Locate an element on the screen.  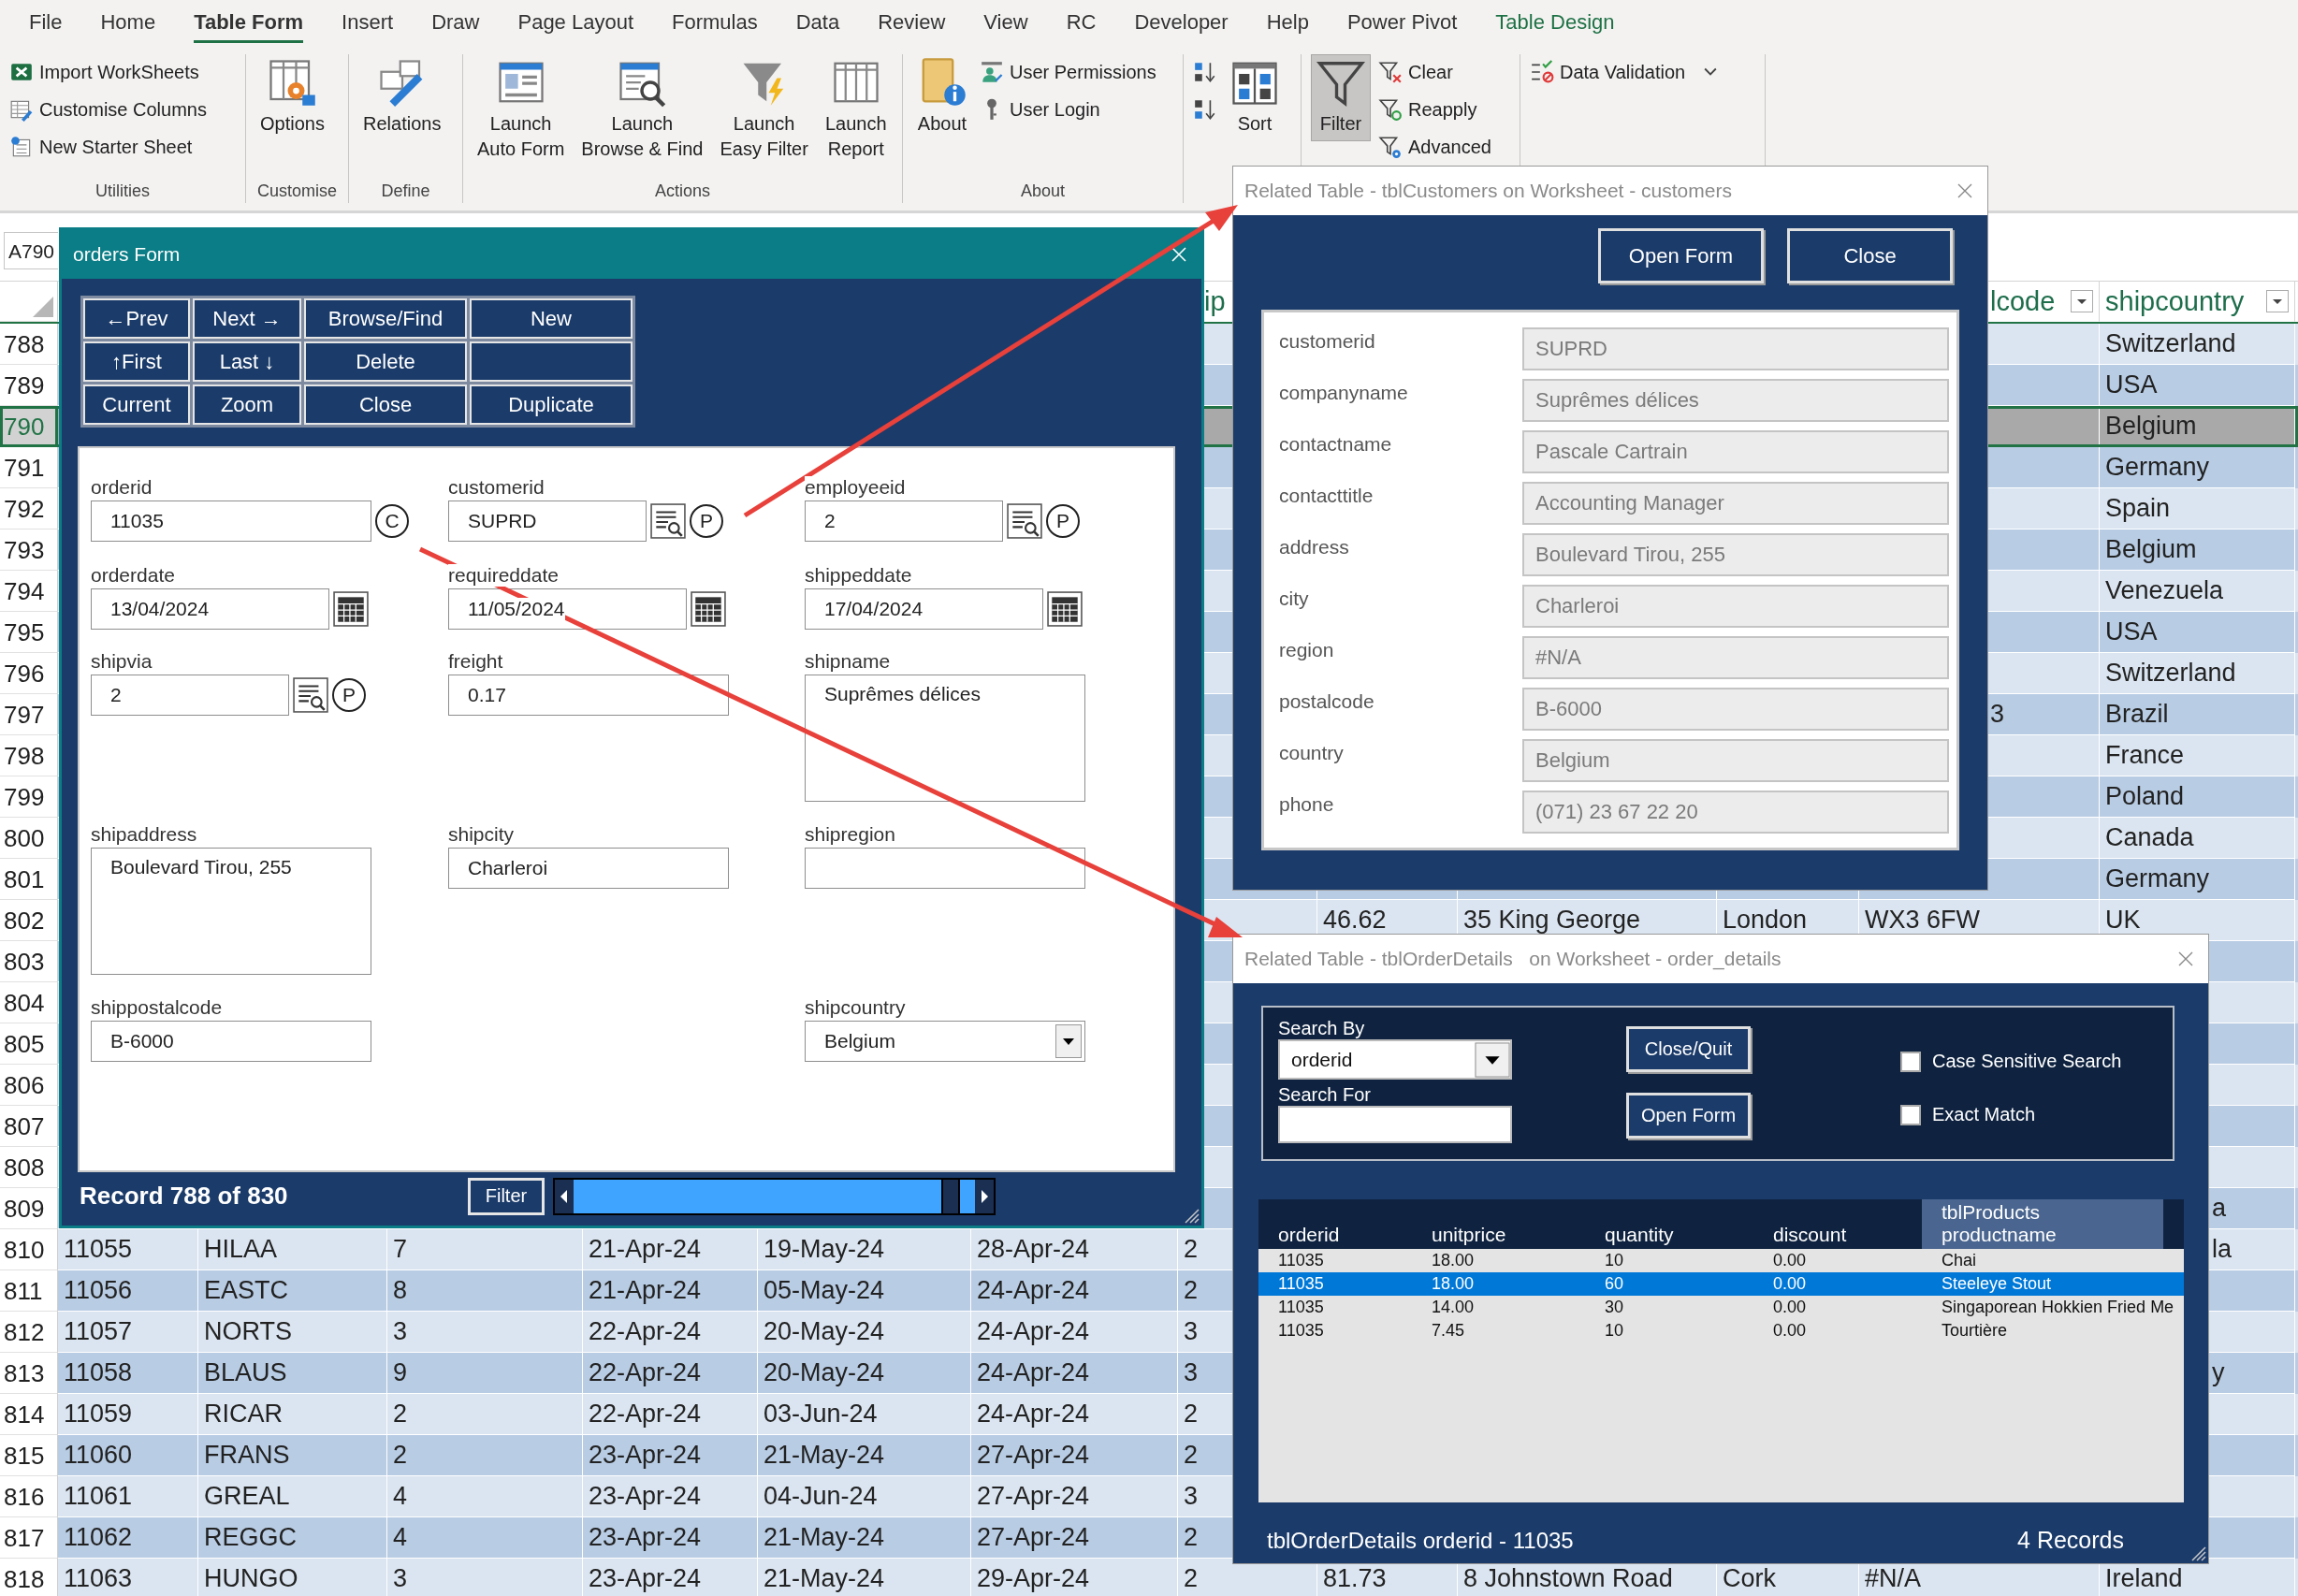
ribbon-tab: Formulas is located at coordinates (715, 23).